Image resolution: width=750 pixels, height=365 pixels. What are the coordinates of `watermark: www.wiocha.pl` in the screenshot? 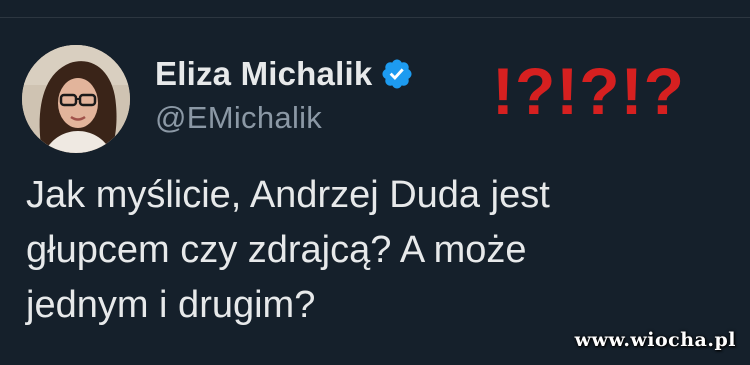 It's located at (655, 340).